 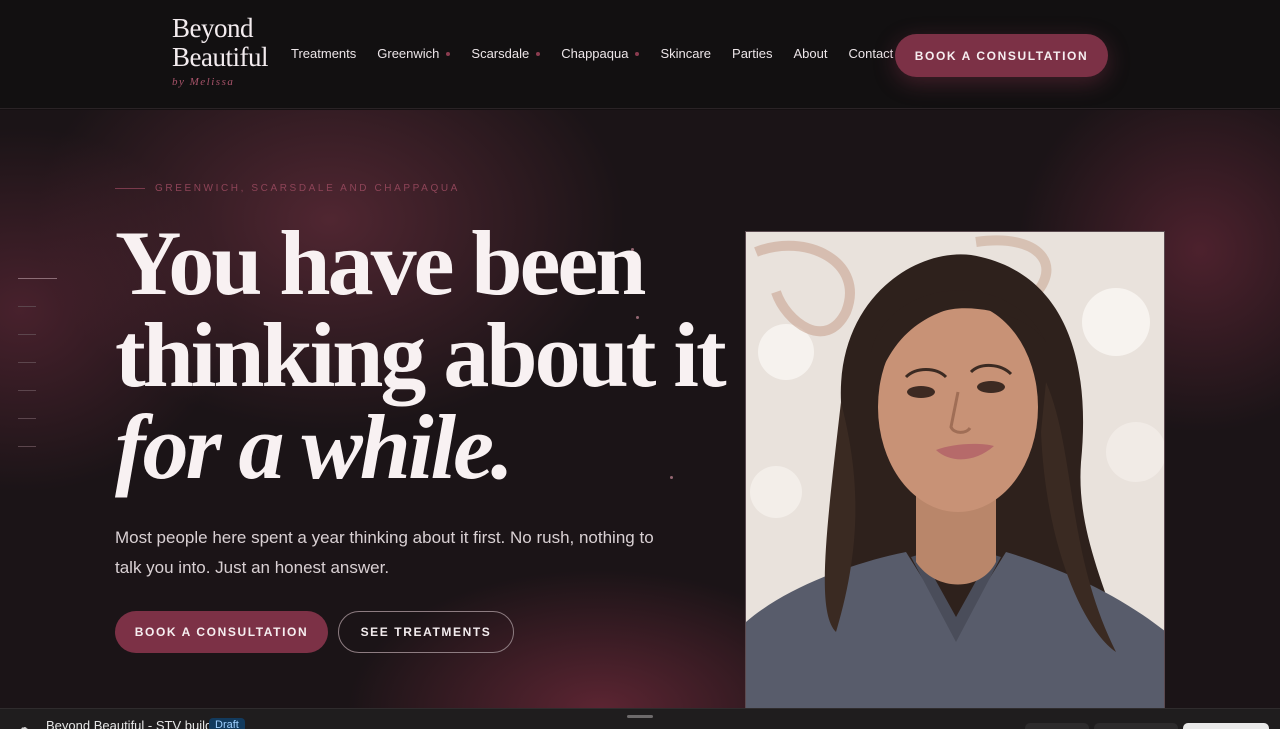 What do you see at coordinates (1226, 726) in the screenshot?
I see `publish-button` at bounding box center [1226, 726].